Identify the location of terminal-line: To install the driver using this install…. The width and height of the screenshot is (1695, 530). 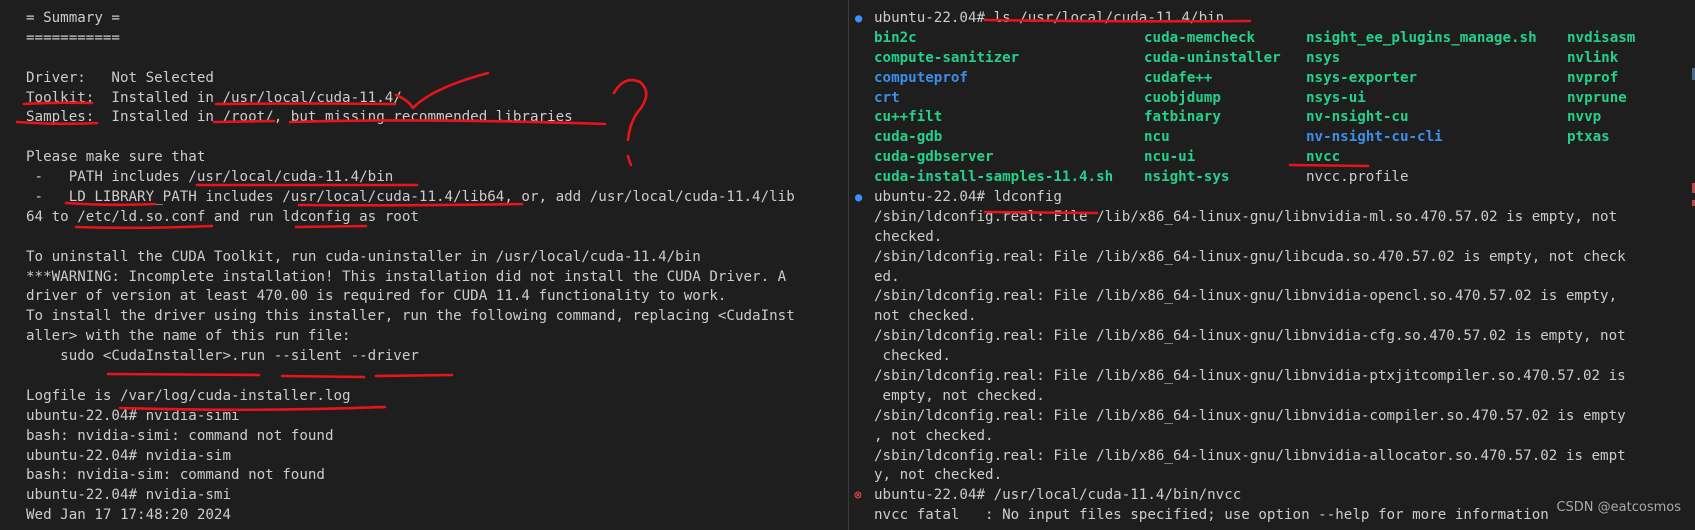
(410, 316).